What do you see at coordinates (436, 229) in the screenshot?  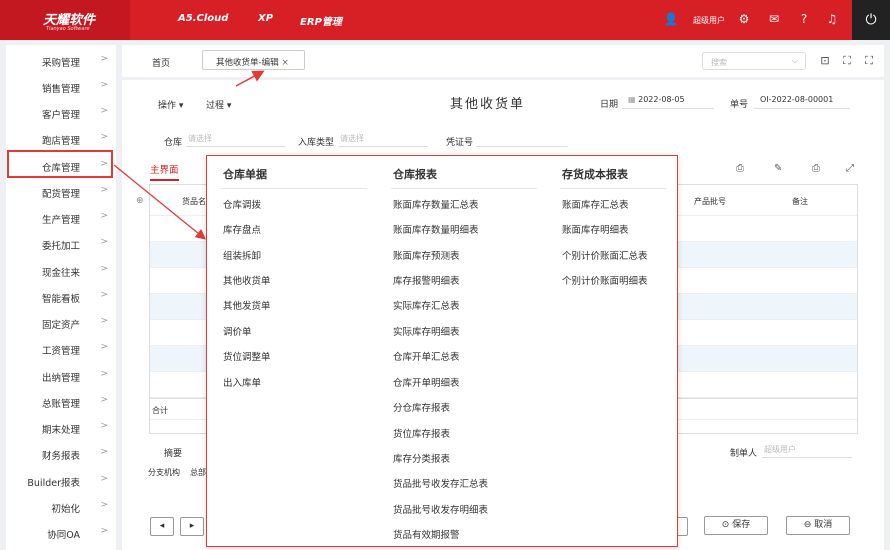 I see `menu-item-report: 账面库存数量明细表` at bounding box center [436, 229].